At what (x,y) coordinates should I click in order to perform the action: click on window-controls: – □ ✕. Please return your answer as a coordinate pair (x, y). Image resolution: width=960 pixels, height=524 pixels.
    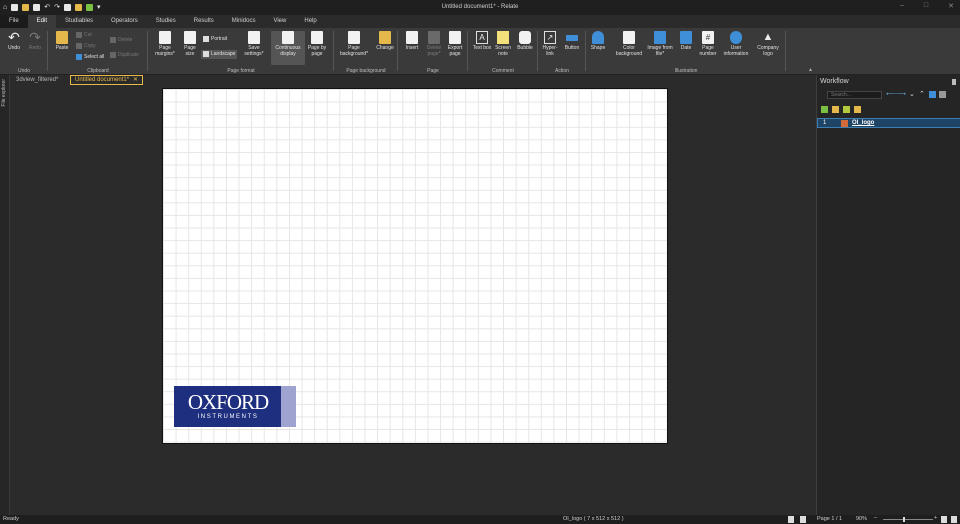
    Looking at the image, I should click on (927, 6).